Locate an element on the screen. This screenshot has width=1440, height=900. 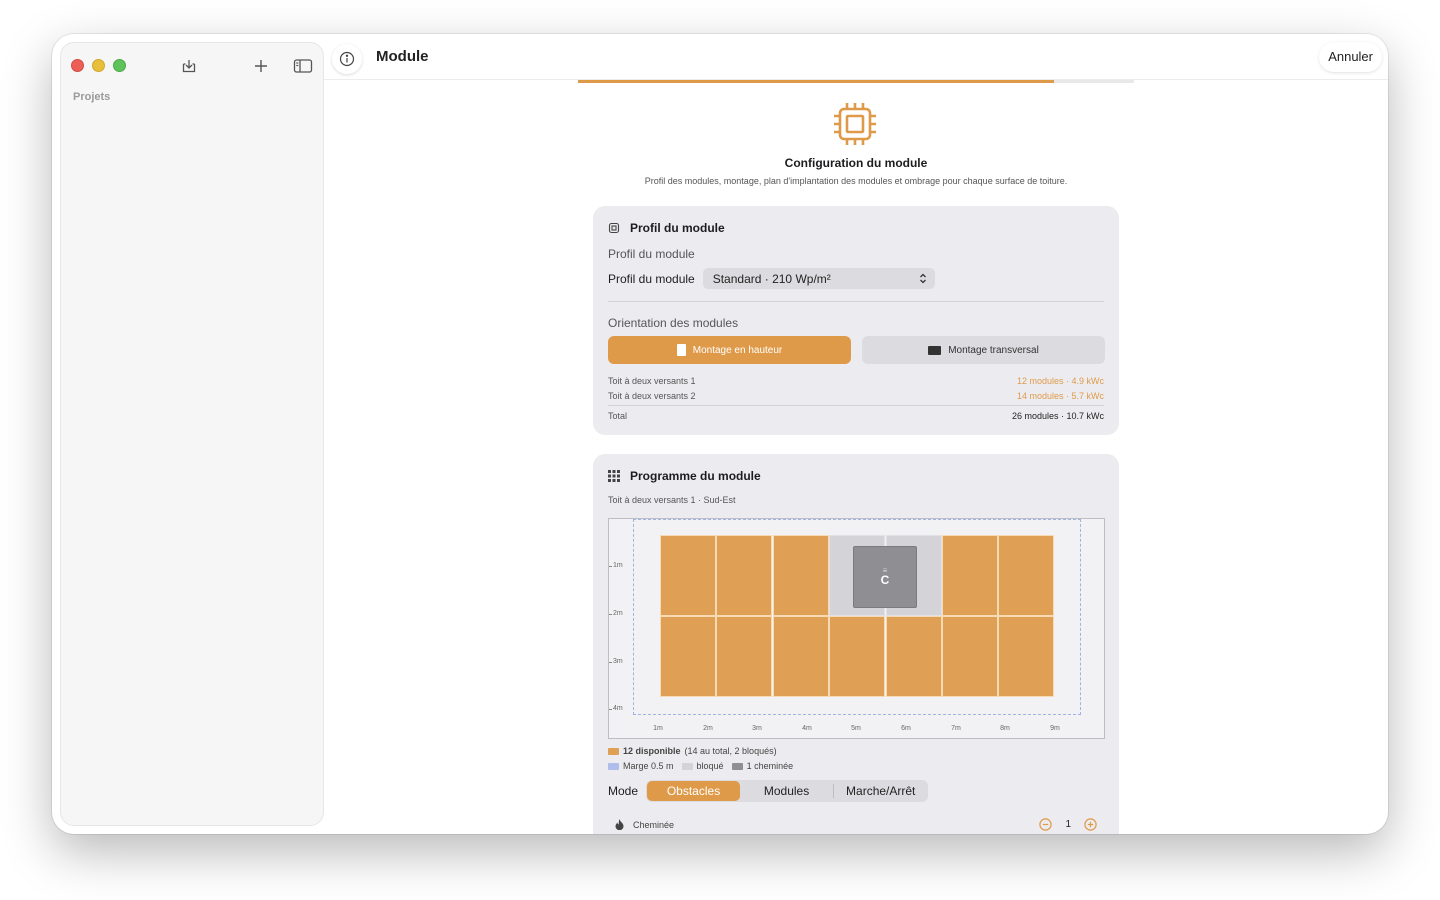
mode-obstacles-tab: Obstacles is located at coordinates (694, 791).